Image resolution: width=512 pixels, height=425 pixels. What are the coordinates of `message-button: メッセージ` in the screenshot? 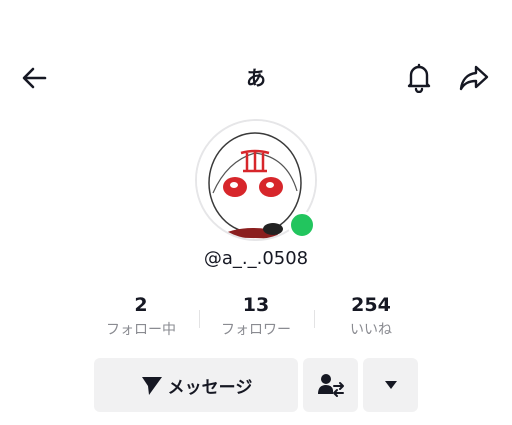 It's located at (196, 385).